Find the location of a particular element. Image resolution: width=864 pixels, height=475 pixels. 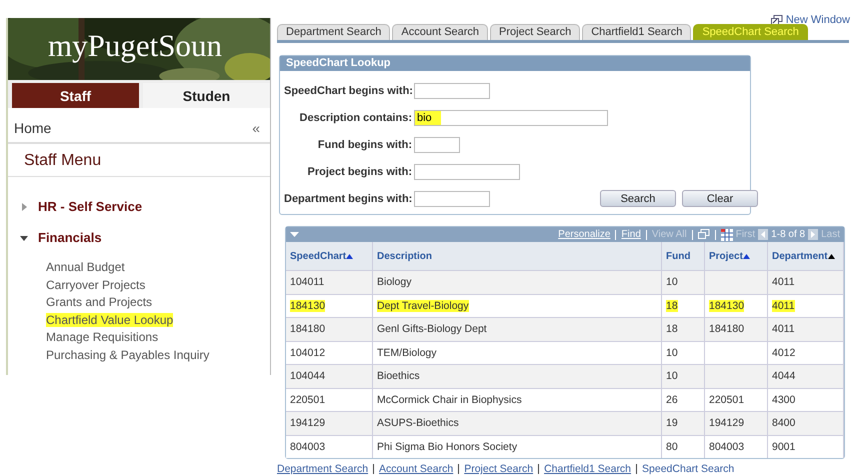

table-cell: 4012 is located at coordinates (784, 352).